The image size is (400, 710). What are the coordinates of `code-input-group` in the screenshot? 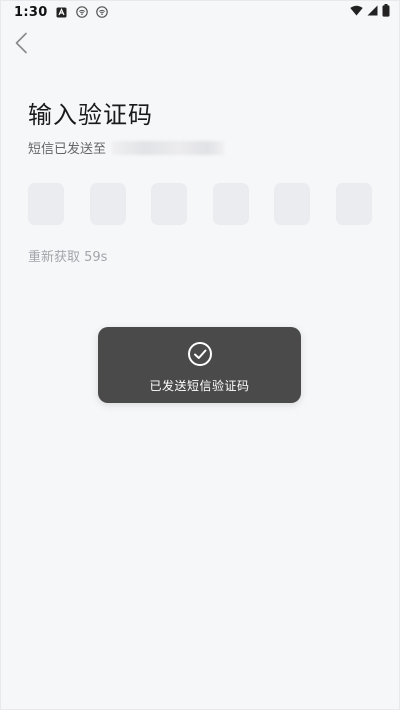 It's located at (200, 204).